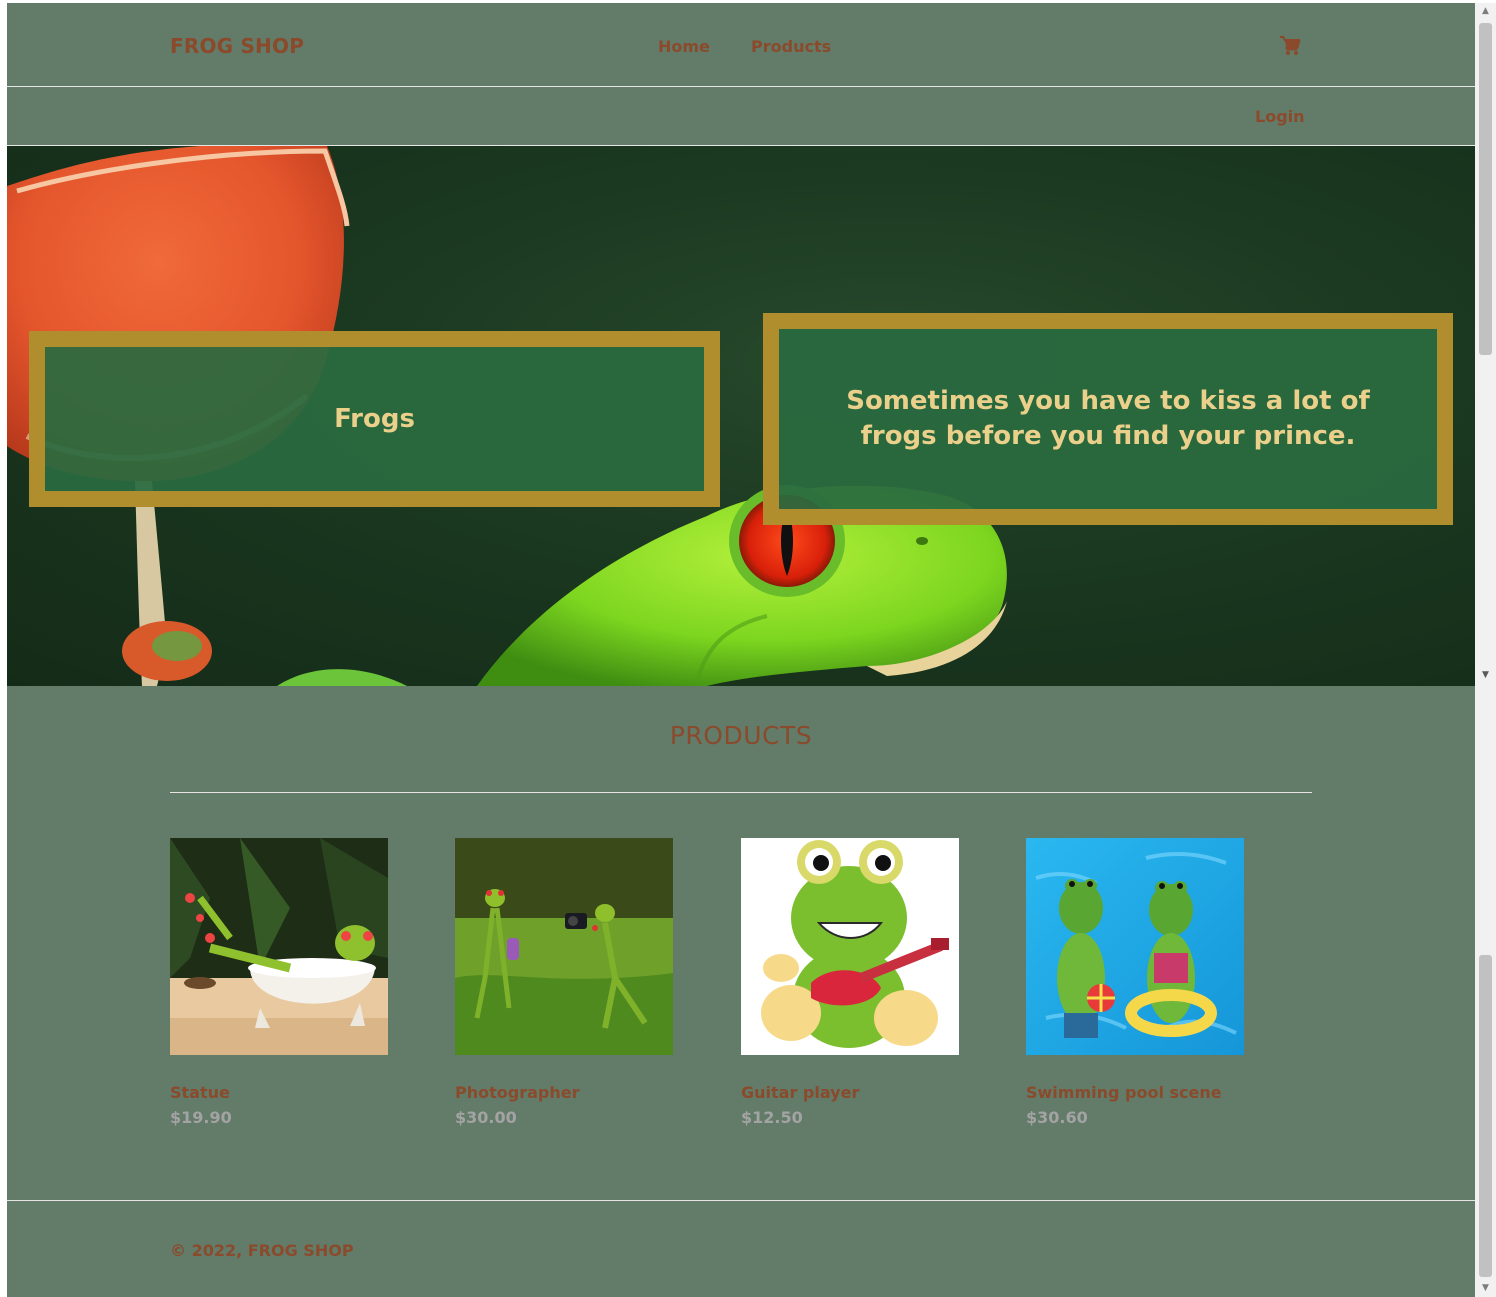 The height and width of the screenshot is (1297, 1496). I want to click on vertical-scrollbar: ▲ ▼ ▼, so click(1485, 650).